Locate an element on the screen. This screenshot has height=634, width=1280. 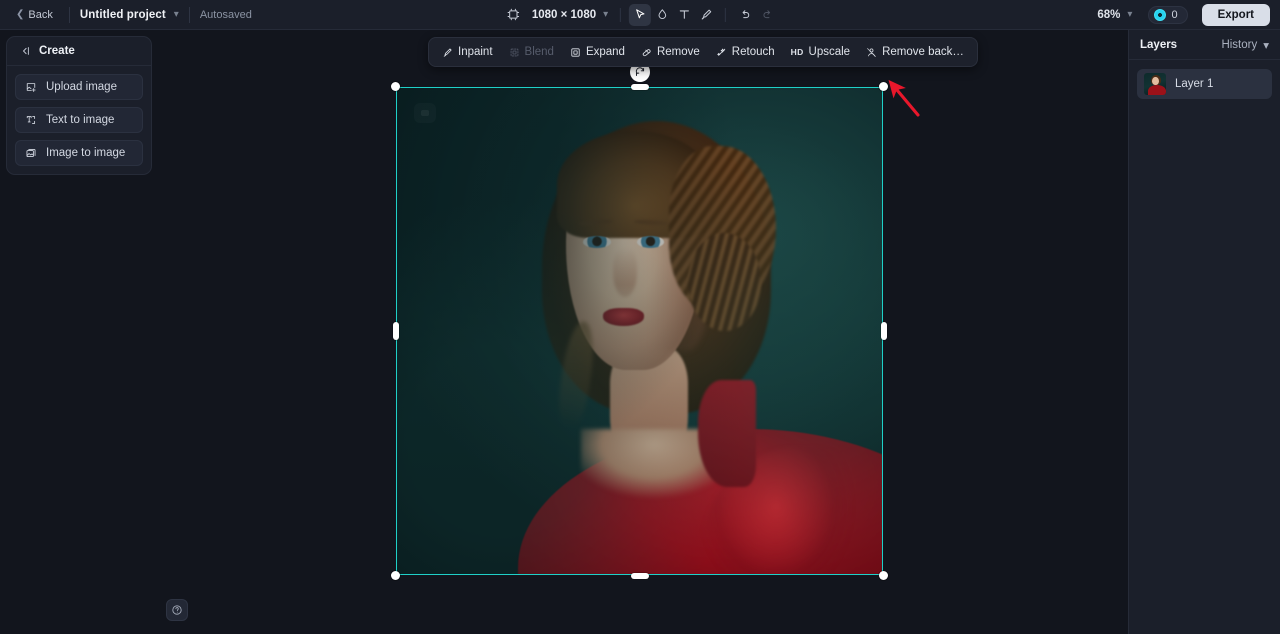
upload-image-button: Upload image is located at coordinates (79, 87).